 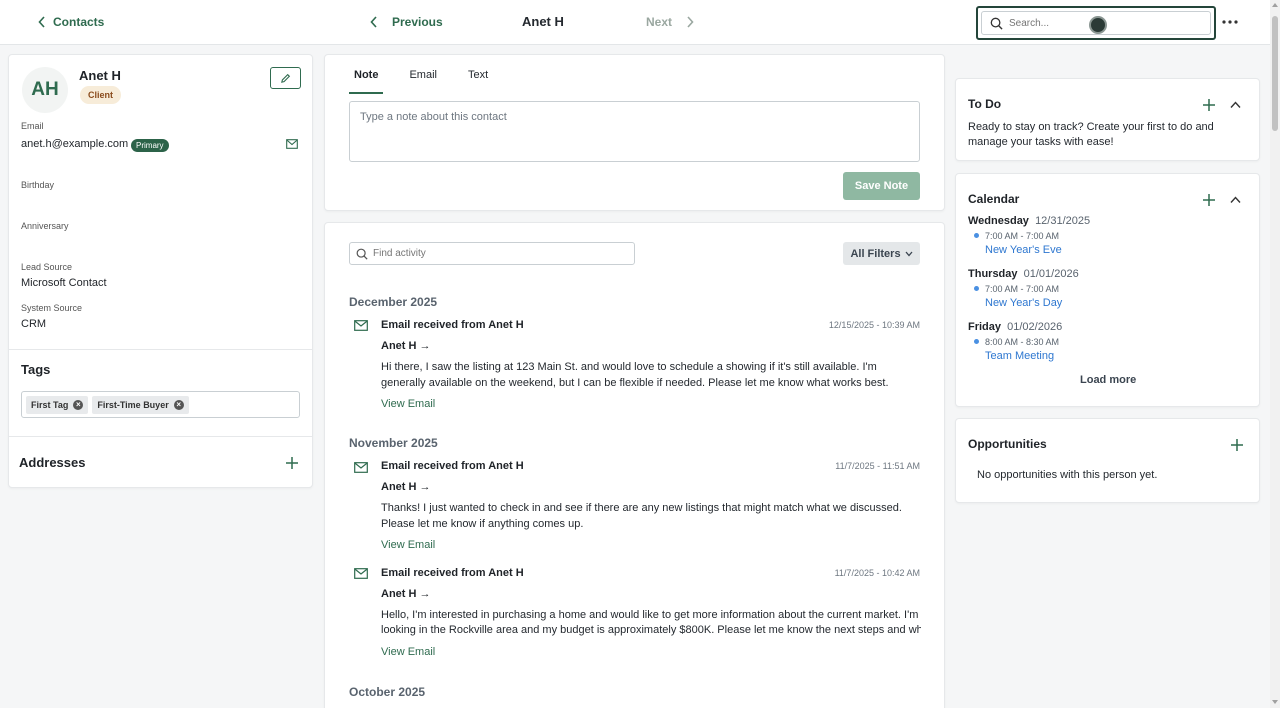 What do you see at coordinates (406, 22) in the screenshot?
I see `previous-contact-button: Previous` at bounding box center [406, 22].